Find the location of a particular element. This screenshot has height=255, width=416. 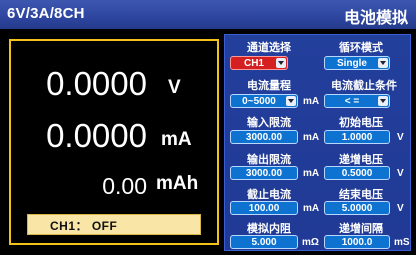

end-voltage-value: 5.0000 is located at coordinates (357, 208).